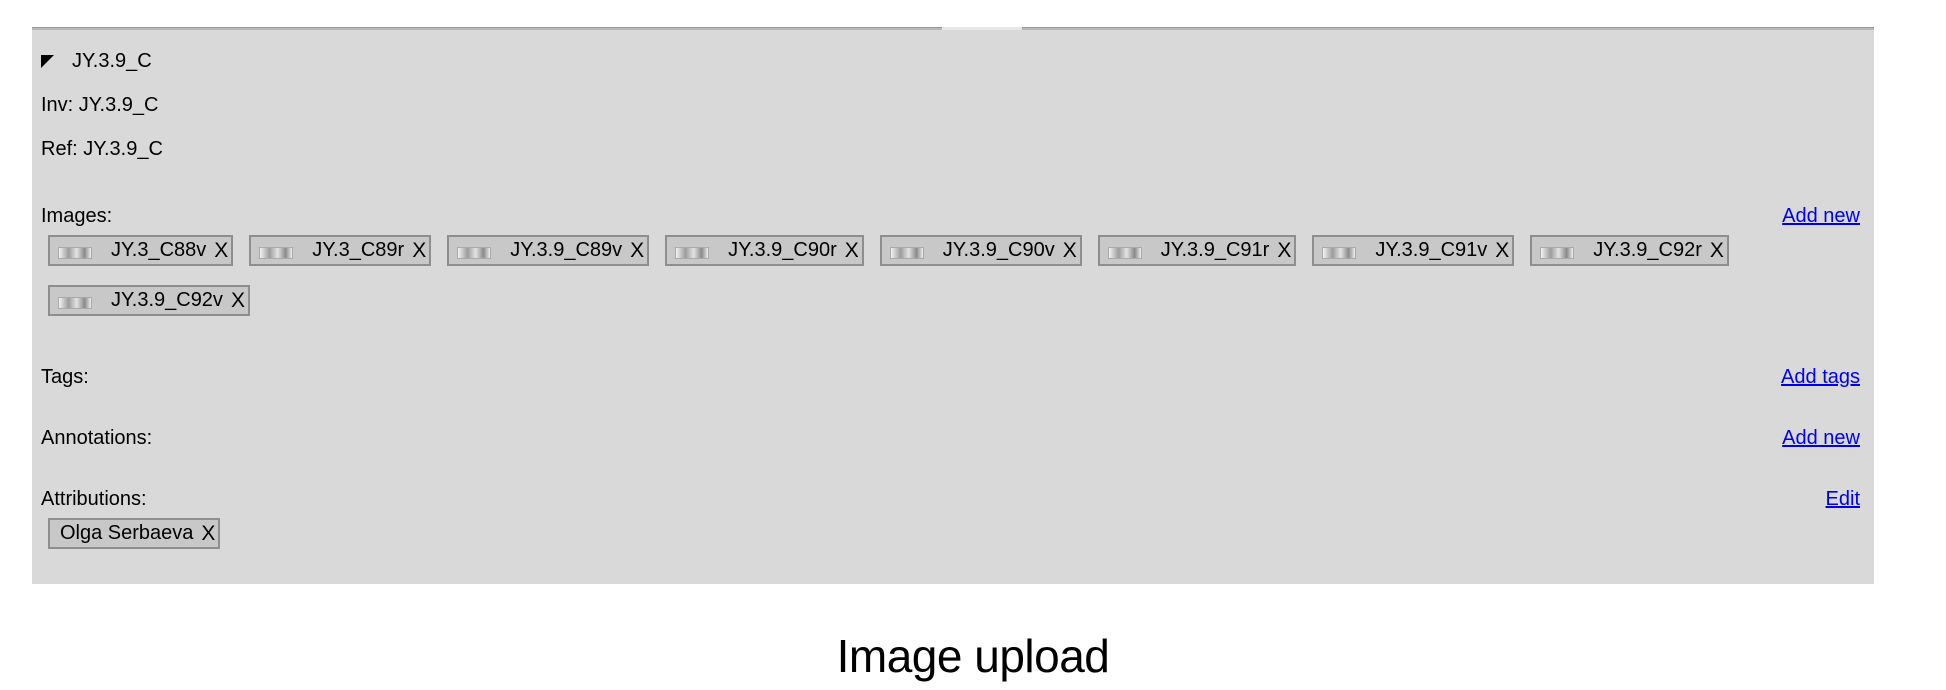  What do you see at coordinates (1647, 250) in the screenshot?
I see `image-chip-label: JY.3.9_C92r` at bounding box center [1647, 250].